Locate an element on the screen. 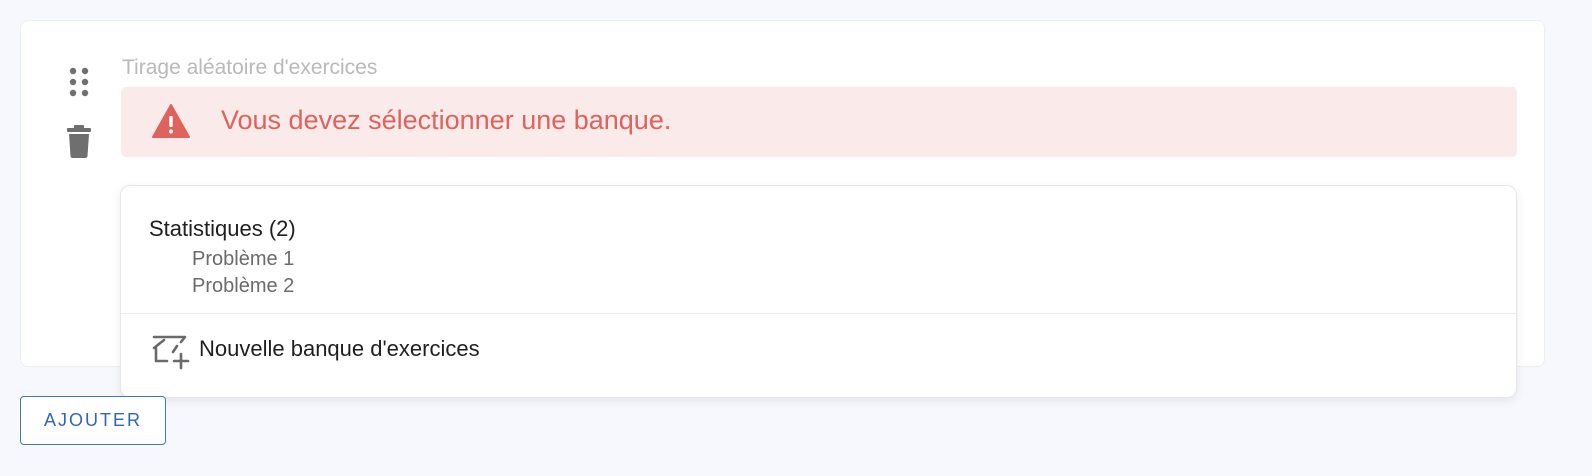 Image resolution: width=1592 pixels, height=476 pixels. dropdown-option: Problème 1 is located at coordinates (243, 259).